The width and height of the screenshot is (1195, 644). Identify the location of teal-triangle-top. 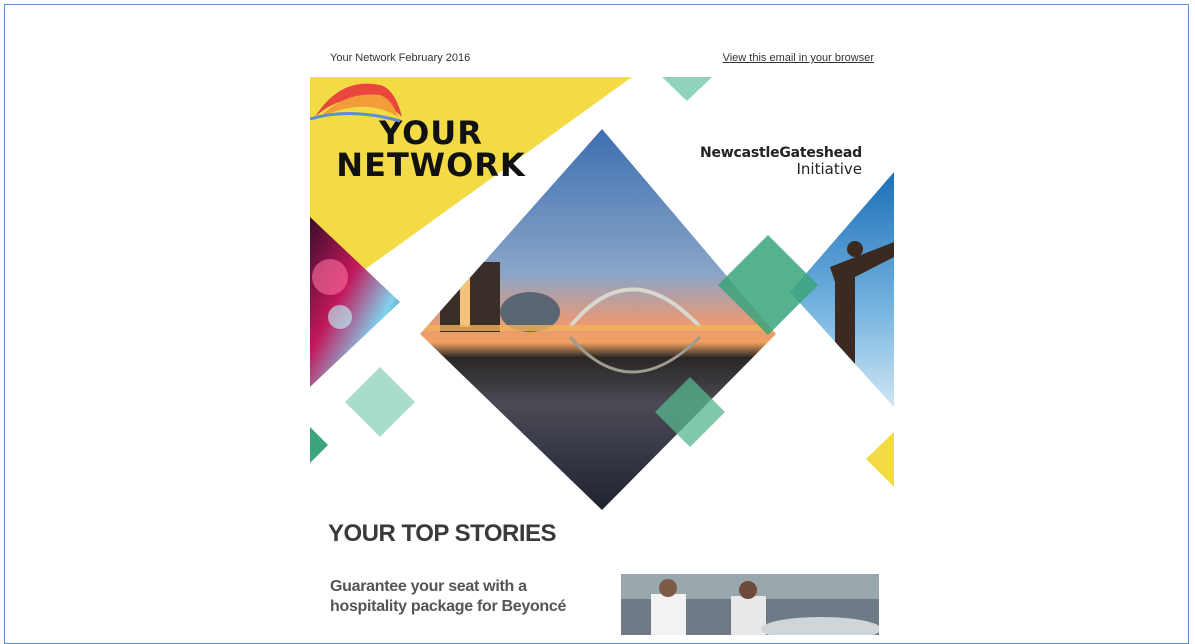
(687, 89).